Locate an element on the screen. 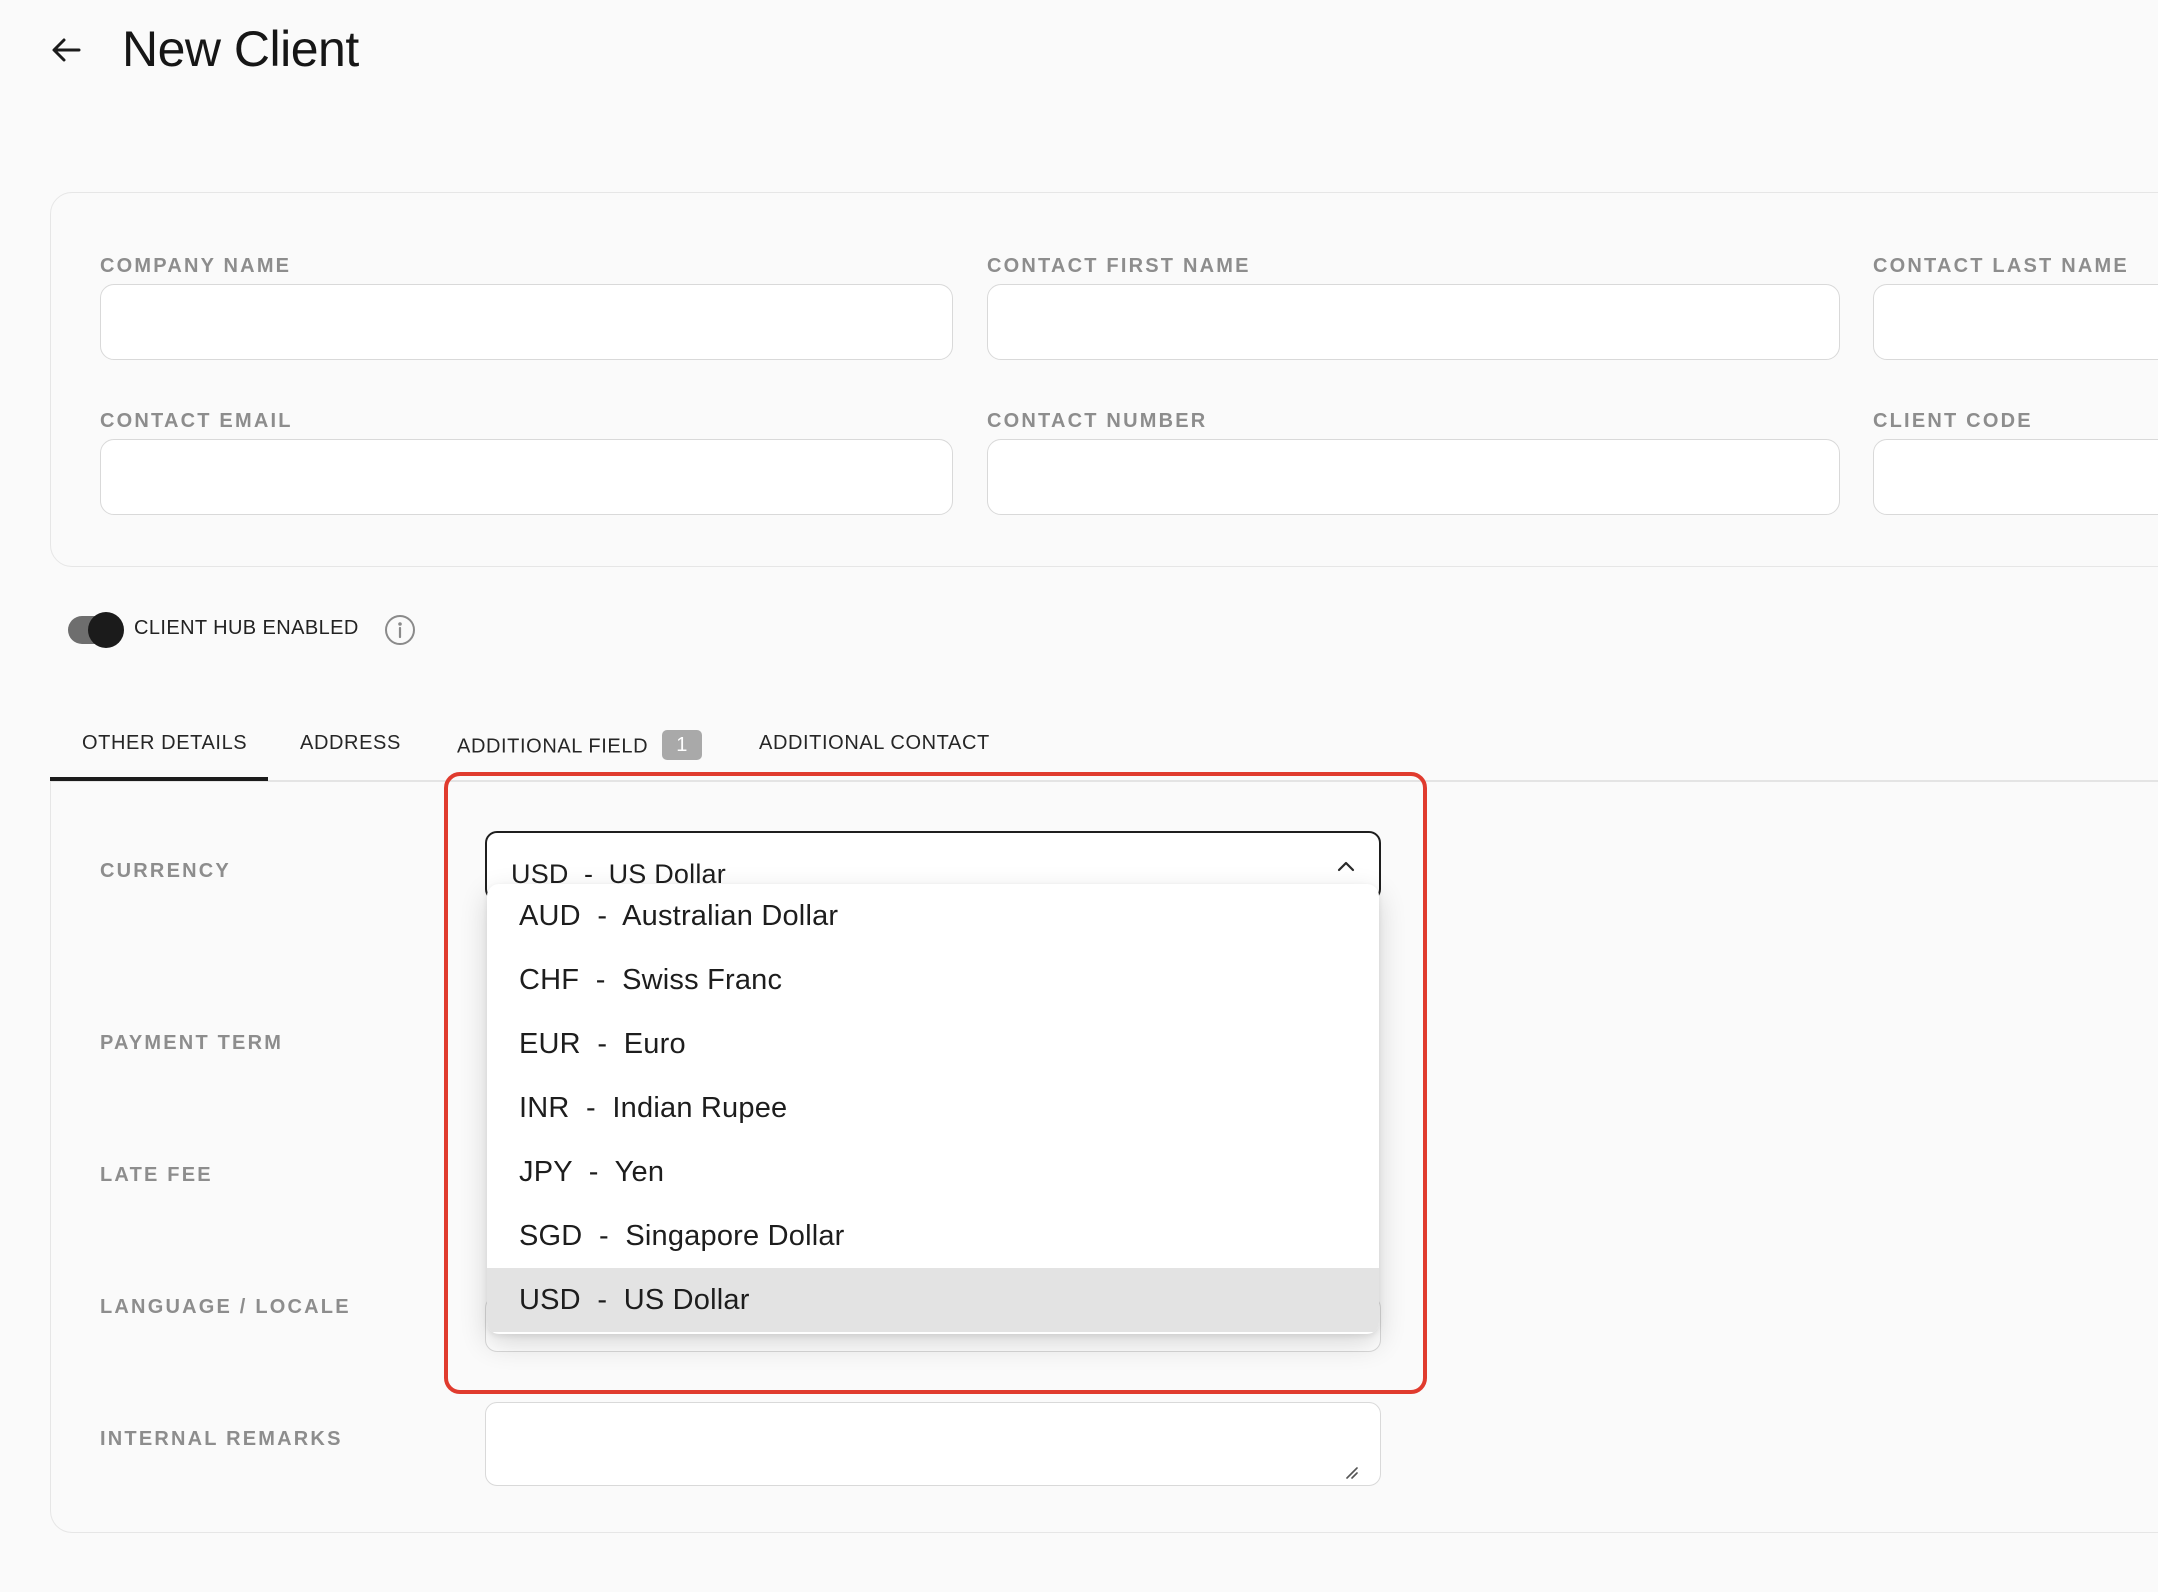  contact-first-name-label: CONTACT FIRST NAME is located at coordinates (1119, 266).